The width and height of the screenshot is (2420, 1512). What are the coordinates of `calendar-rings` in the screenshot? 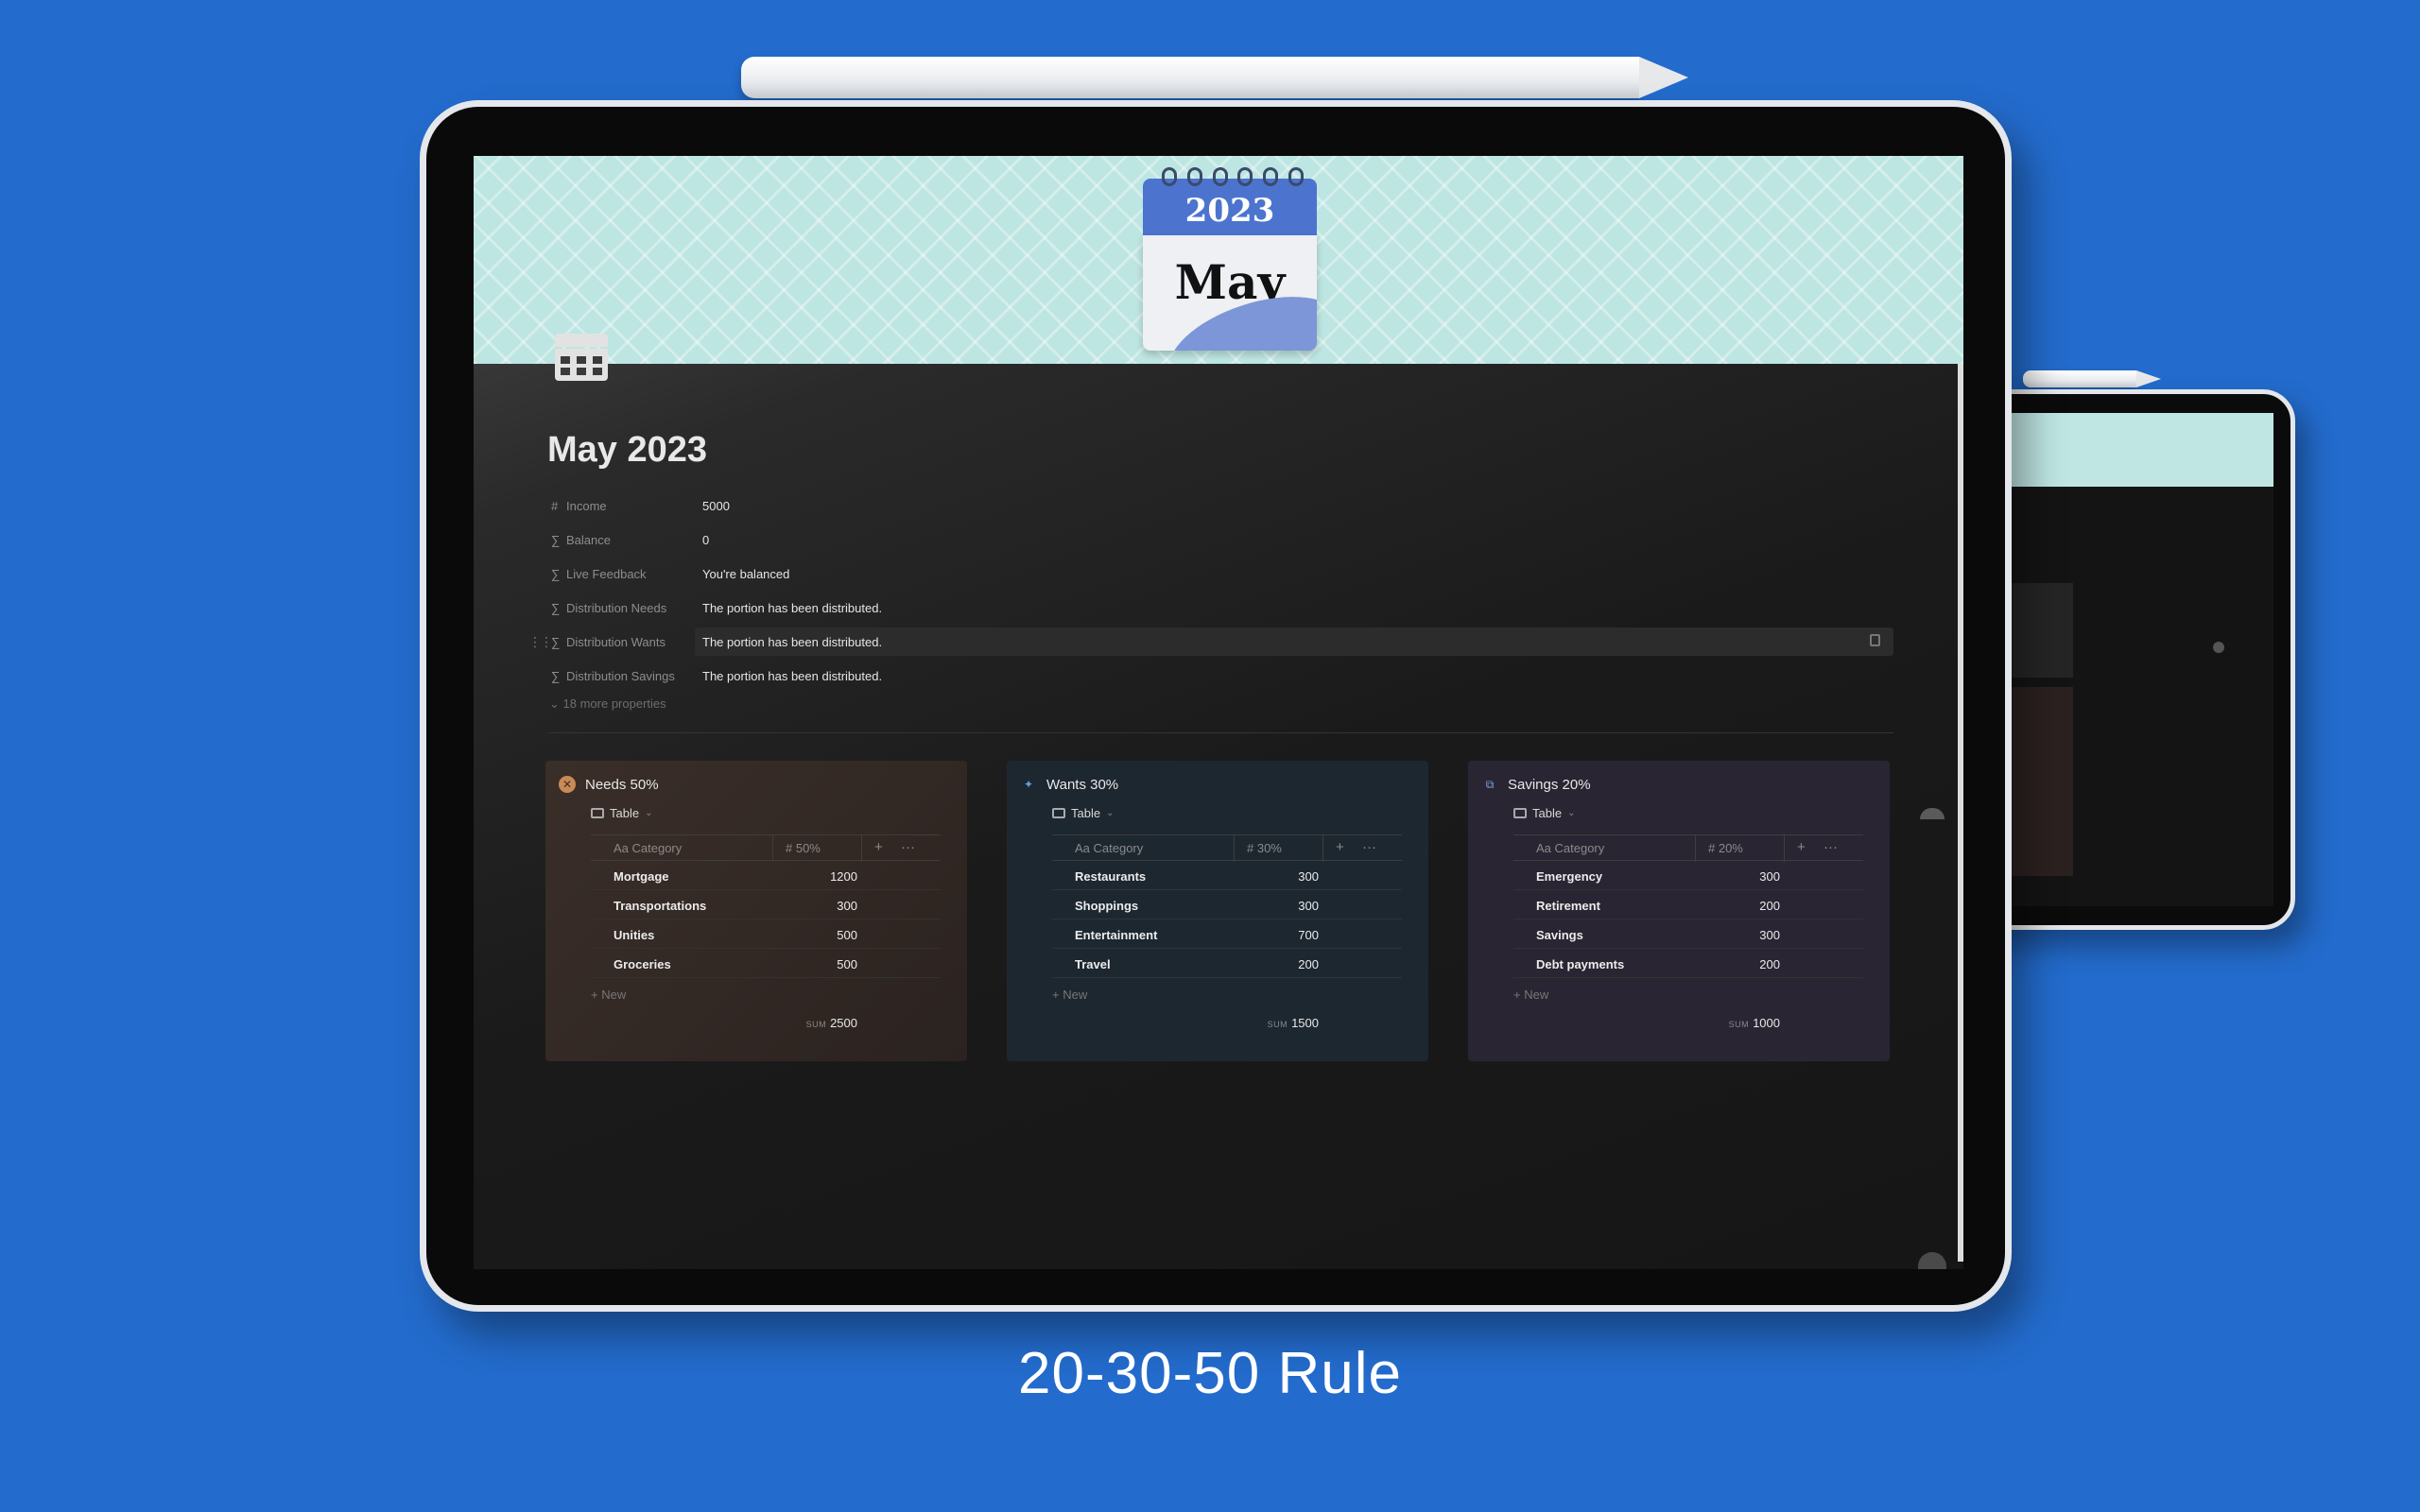 It's located at (1233, 176).